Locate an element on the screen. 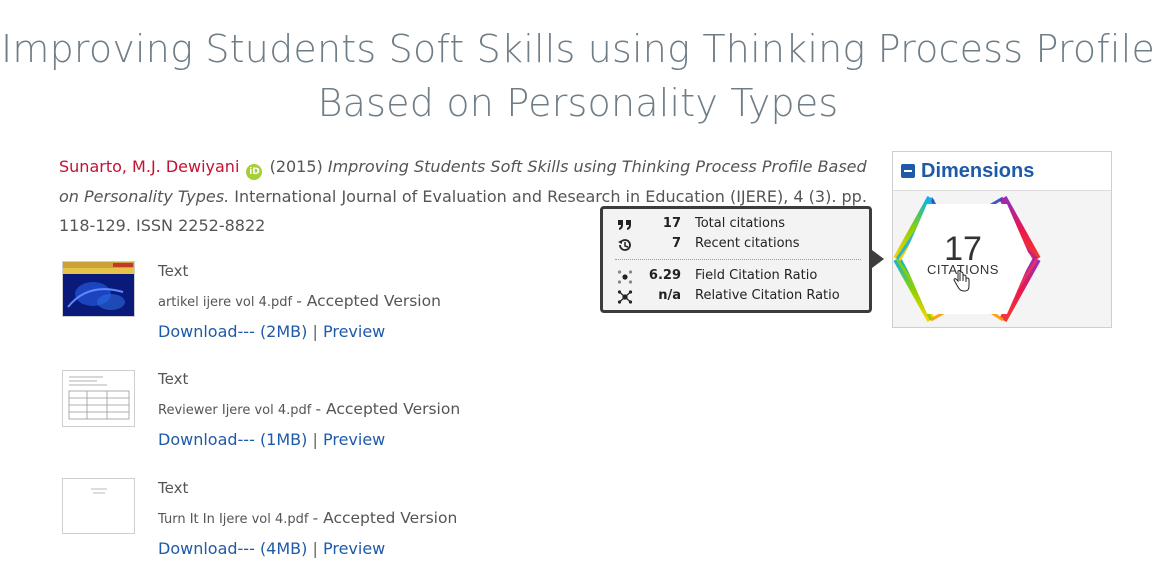 This screenshot has width=1156, height=574. field-citation-ratio-label: Field Citation Ratio is located at coordinates (756, 275).